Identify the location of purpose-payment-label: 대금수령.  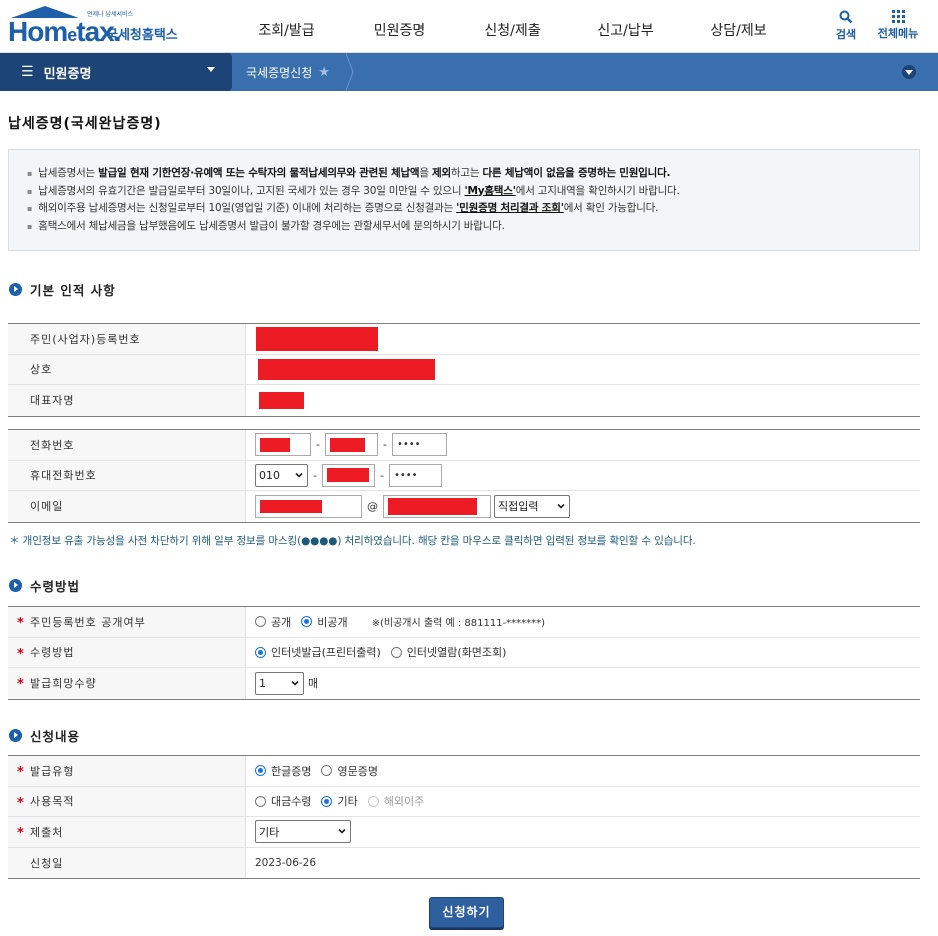
(291, 802).